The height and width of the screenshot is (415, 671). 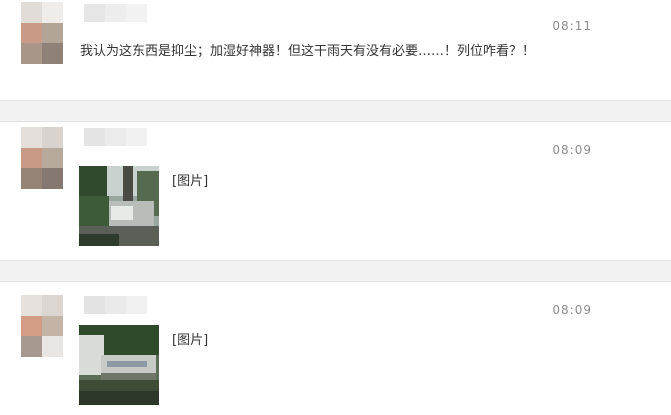 I want to click on message-text: 我认为这东西是抑尘；加湿好神器！但这干雨天有没有必要……！列位咋看？！, so click(x=308, y=51).